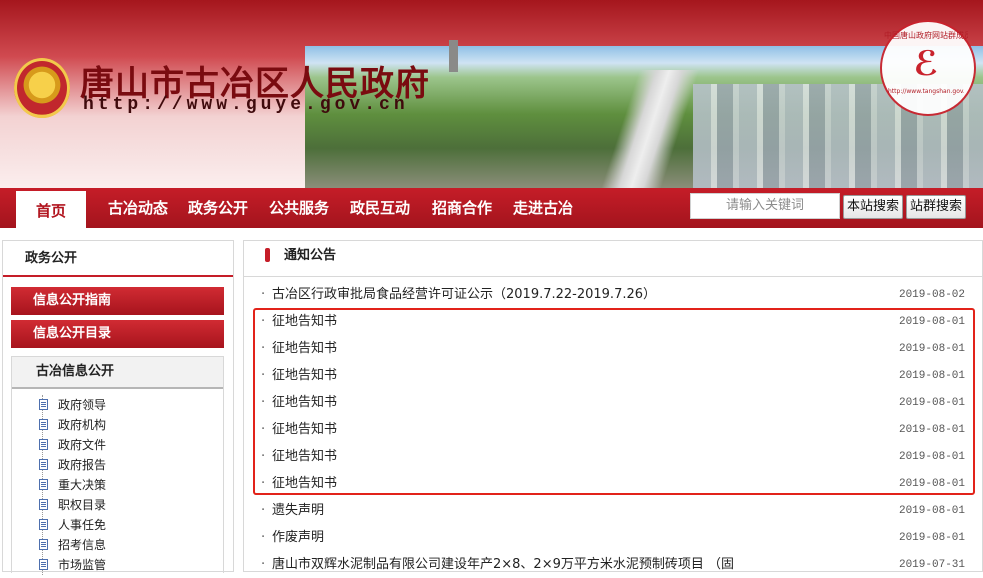  Describe the element at coordinates (926, 91) in the screenshot. I see `seal-url: http://www.tangshan.gov.cn` at that location.